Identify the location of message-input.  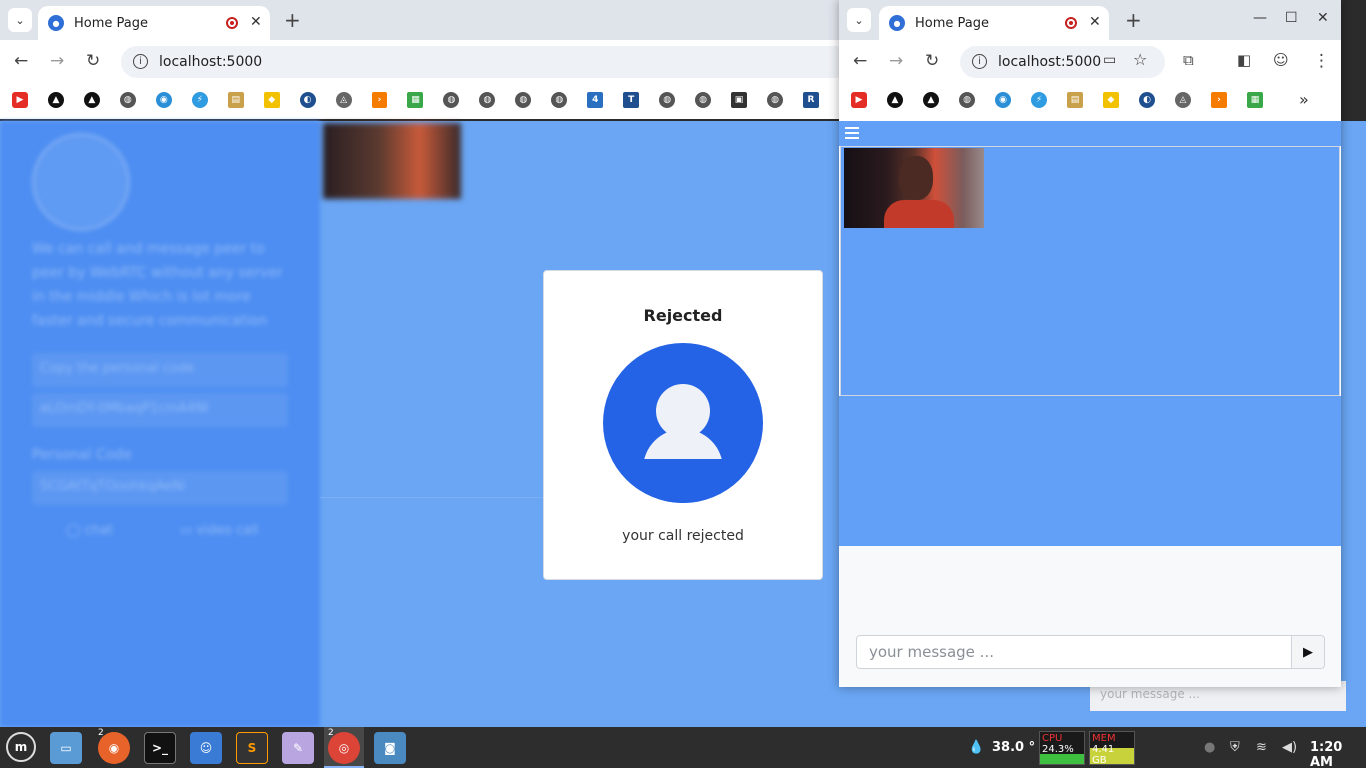
(1074, 652).